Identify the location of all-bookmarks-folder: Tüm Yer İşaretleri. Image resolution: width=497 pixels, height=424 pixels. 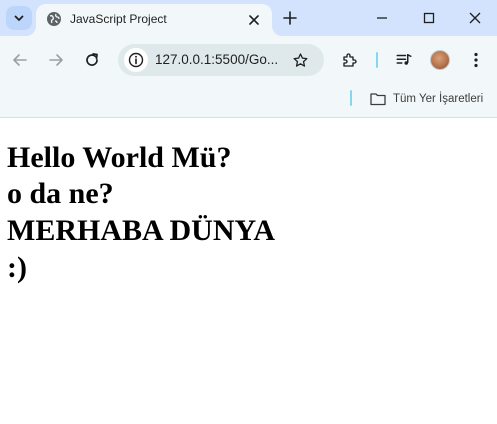
(426, 99).